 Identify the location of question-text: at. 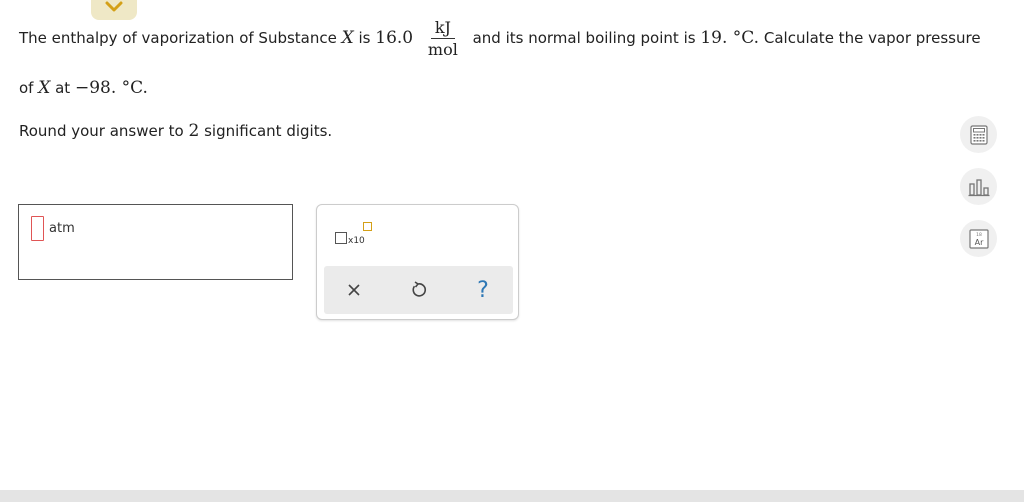
(62, 88).